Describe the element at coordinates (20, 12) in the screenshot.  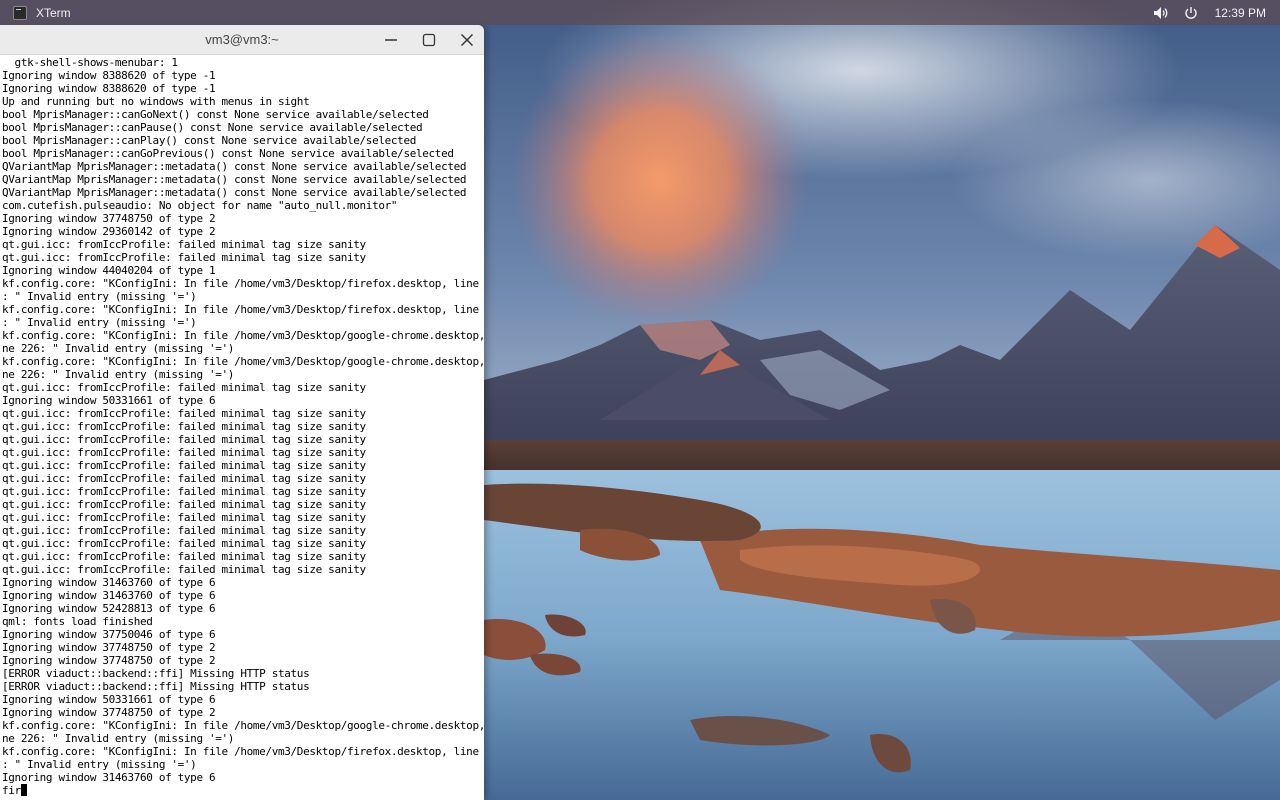
I see `terminal-app-icon` at that location.